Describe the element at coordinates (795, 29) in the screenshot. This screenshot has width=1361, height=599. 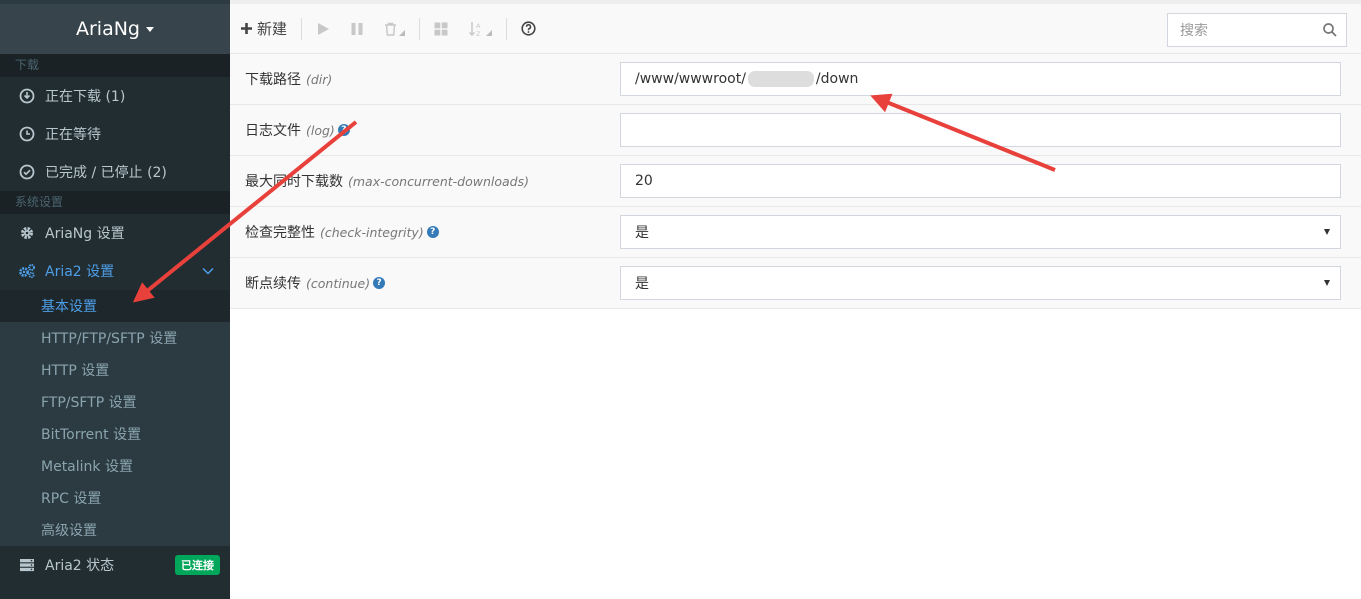
I see `toolbar: 新建 AZ 搜索` at that location.